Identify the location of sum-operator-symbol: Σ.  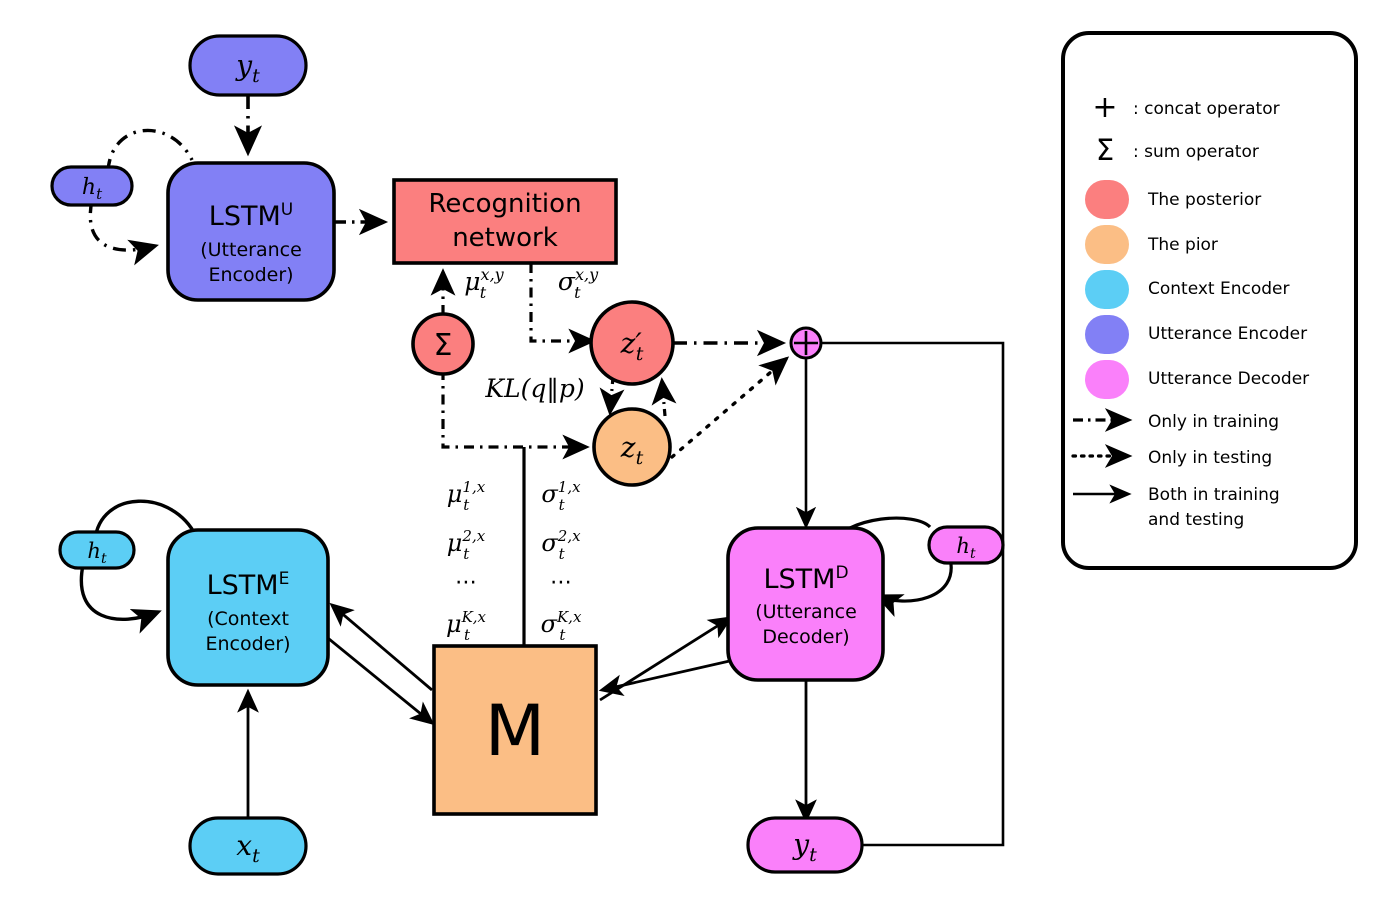
(443, 345).